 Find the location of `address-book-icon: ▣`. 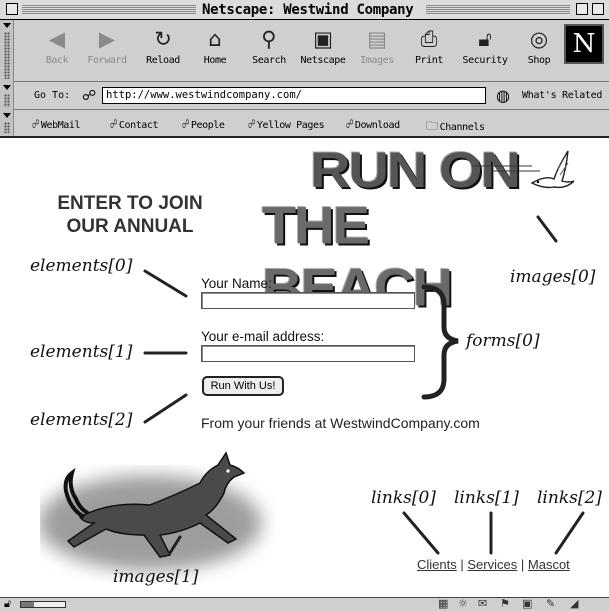

address-book-icon: ▣ is located at coordinates (527, 603).